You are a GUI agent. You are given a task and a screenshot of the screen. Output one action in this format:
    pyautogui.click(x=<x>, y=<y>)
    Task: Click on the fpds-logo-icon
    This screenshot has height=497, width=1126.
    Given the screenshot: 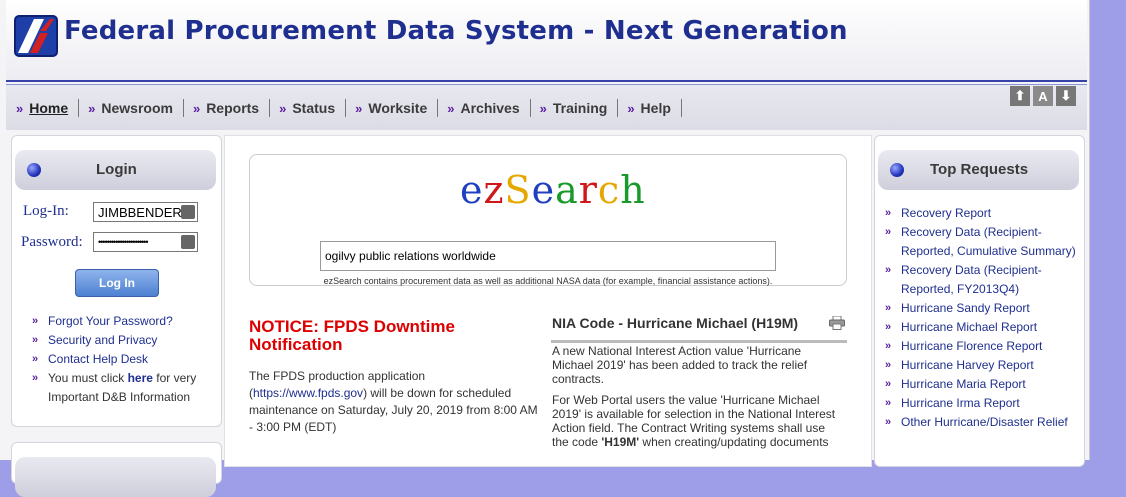 What is the action you would take?
    pyautogui.click(x=36, y=36)
    